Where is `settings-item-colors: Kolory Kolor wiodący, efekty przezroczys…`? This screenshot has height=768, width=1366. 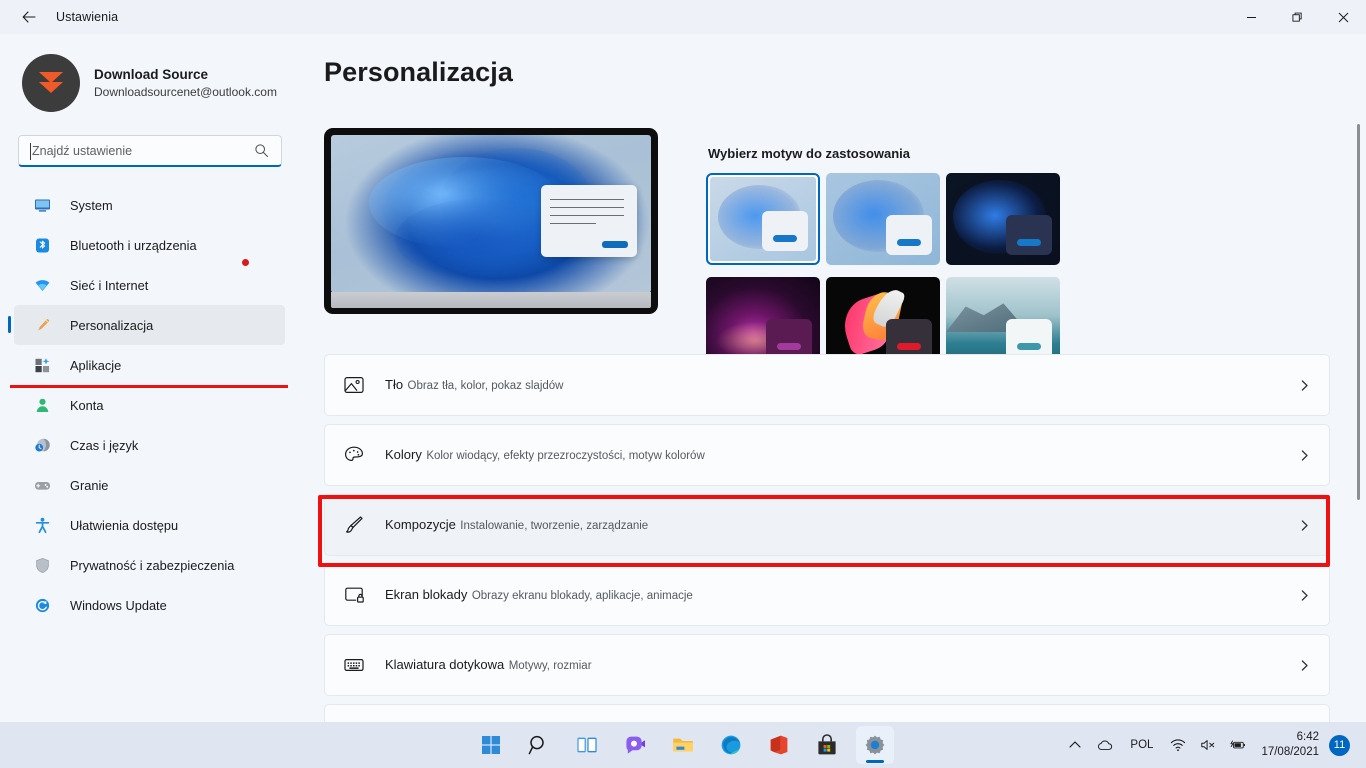
settings-item-colors: Kolory Kolor wiodący, efekty przezroczys… is located at coordinates (827, 455).